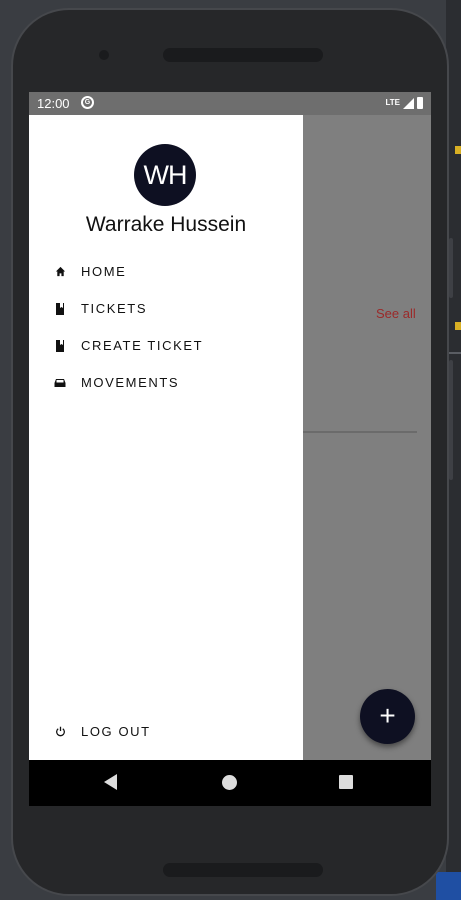 This screenshot has width=461, height=900. Describe the element at coordinates (451, 268) in the screenshot. I see `volume-button` at that location.